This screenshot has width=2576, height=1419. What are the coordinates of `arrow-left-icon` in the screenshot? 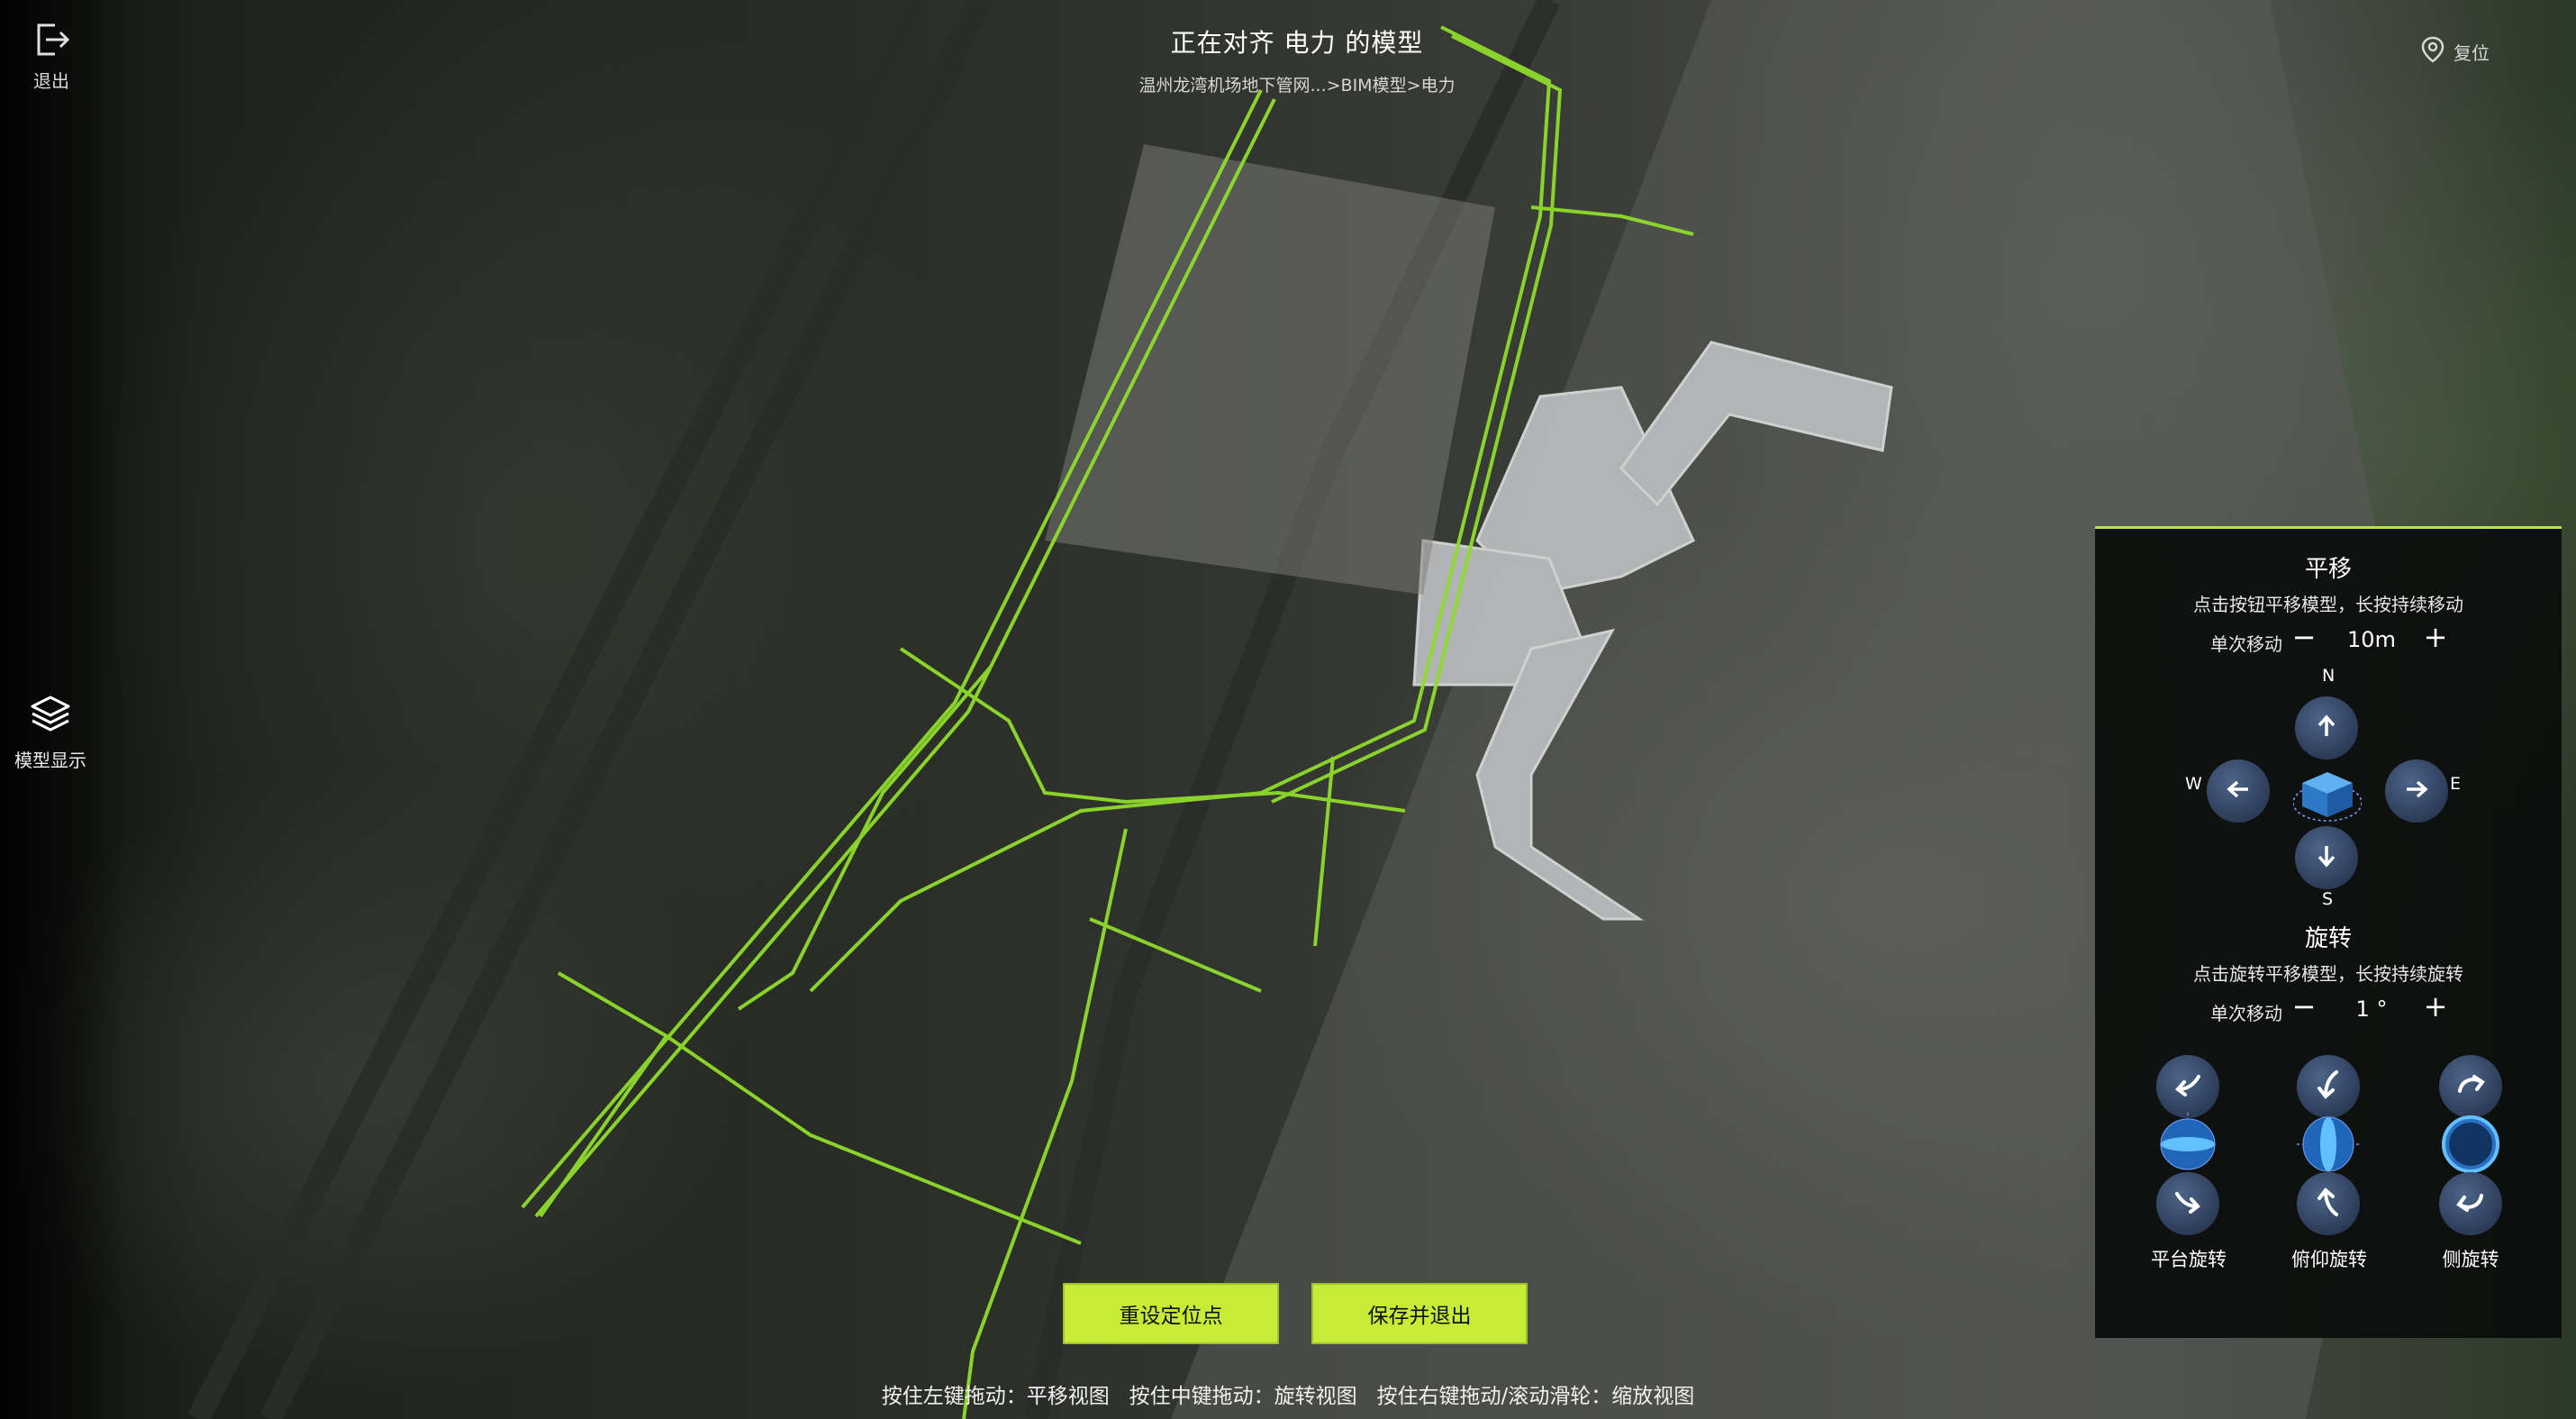 It's located at (2238, 791).